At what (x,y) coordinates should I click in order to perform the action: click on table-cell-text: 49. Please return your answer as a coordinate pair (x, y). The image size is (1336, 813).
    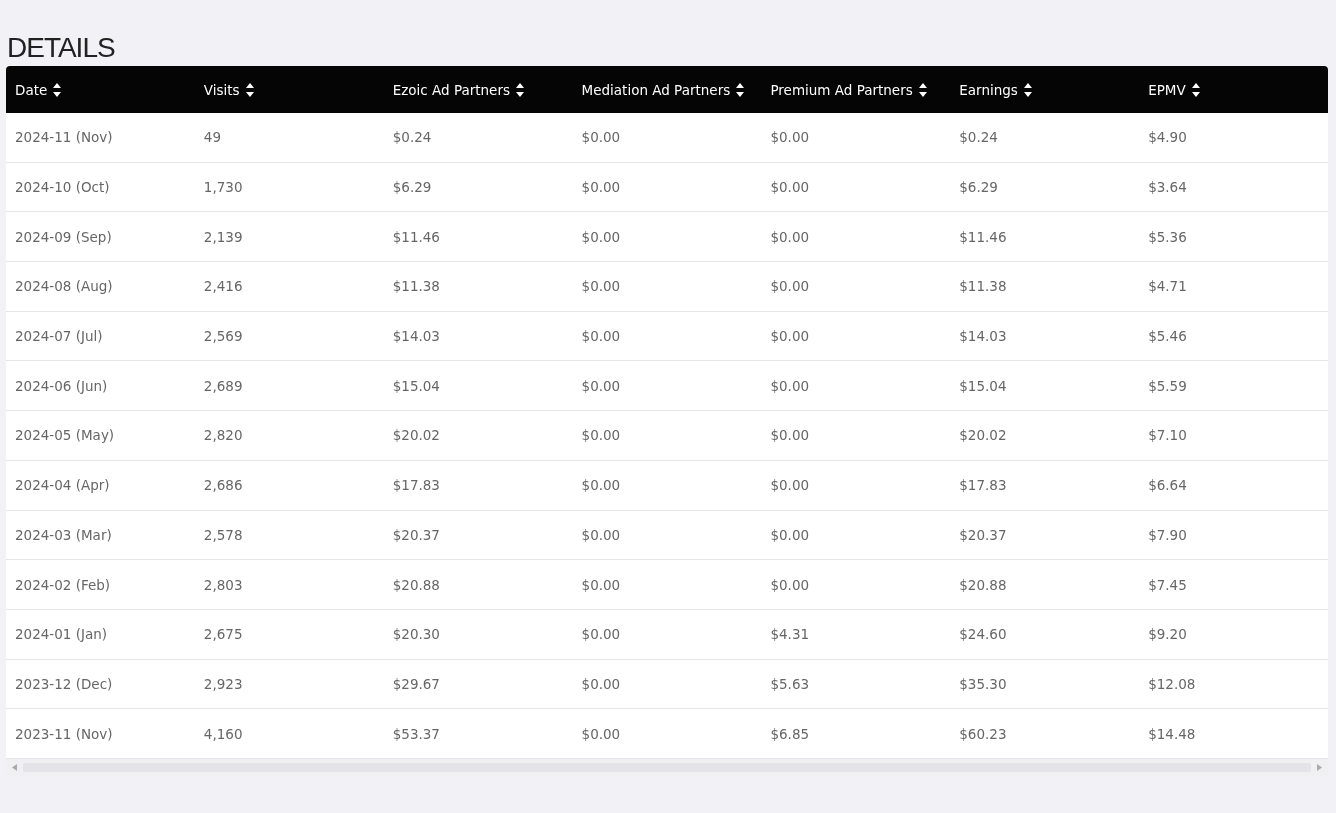
    Looking at the image, I should click on (212, 137).